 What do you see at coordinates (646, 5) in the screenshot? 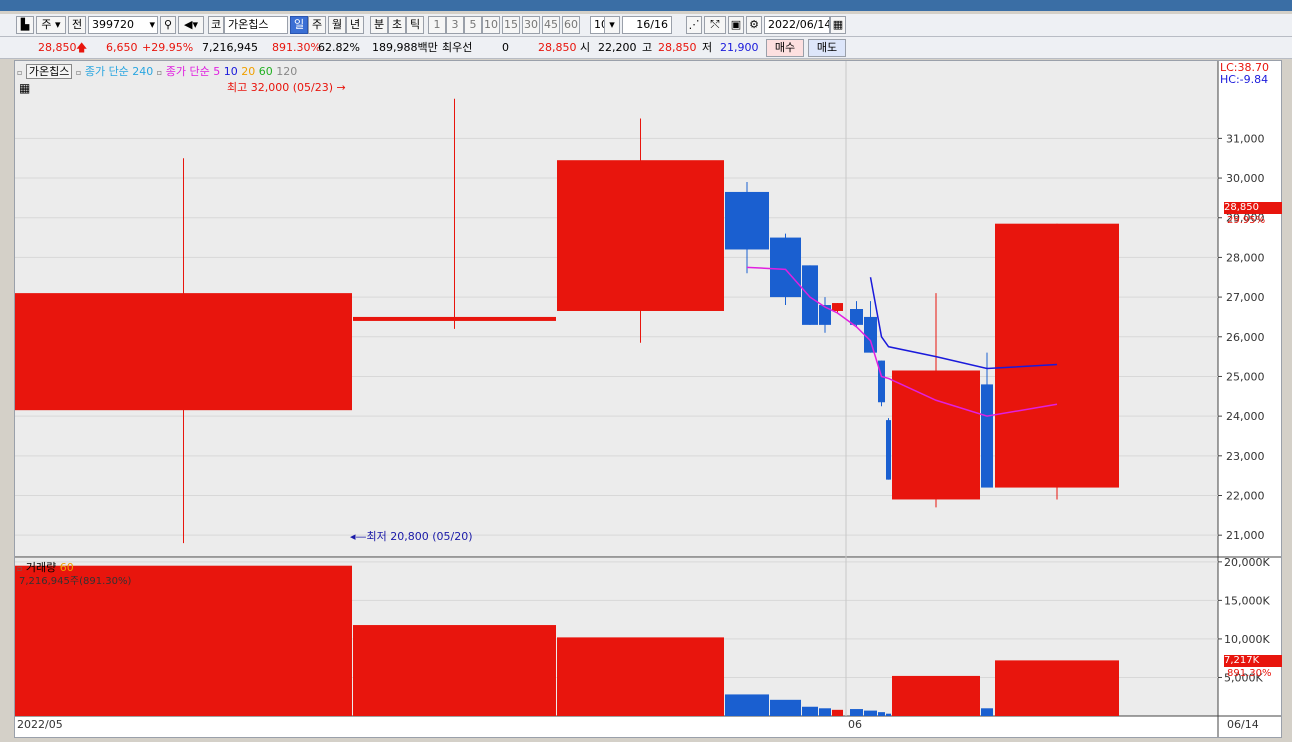
I see `window-titlebar` at bounding box center [646, 5].